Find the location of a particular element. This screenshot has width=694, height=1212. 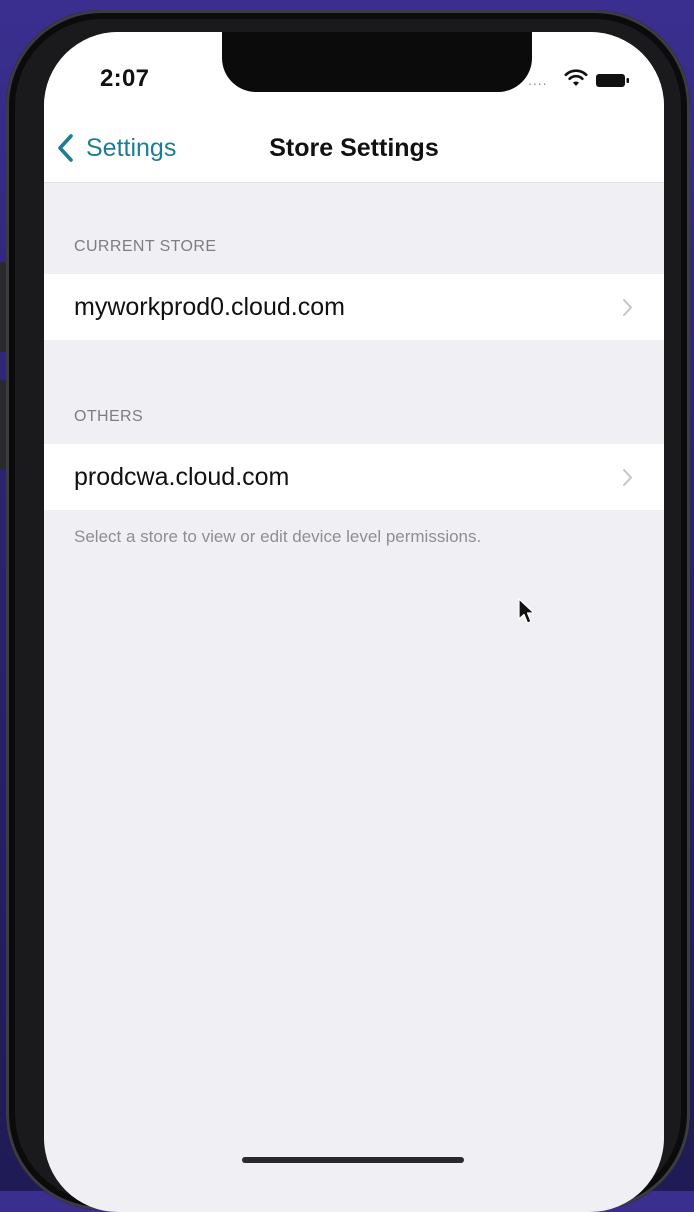

store-row-other: prodcwa.cloud.com is located at coordinates (354, 477).